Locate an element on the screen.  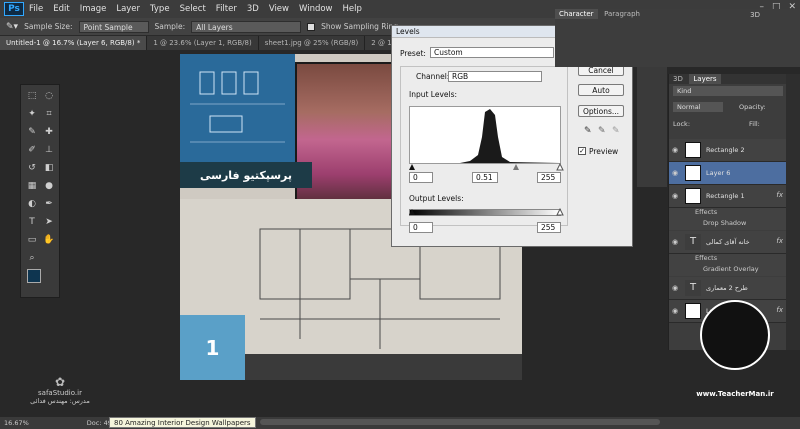
dodge-tool-icon: ◐ is located at coordinates (32, 204).